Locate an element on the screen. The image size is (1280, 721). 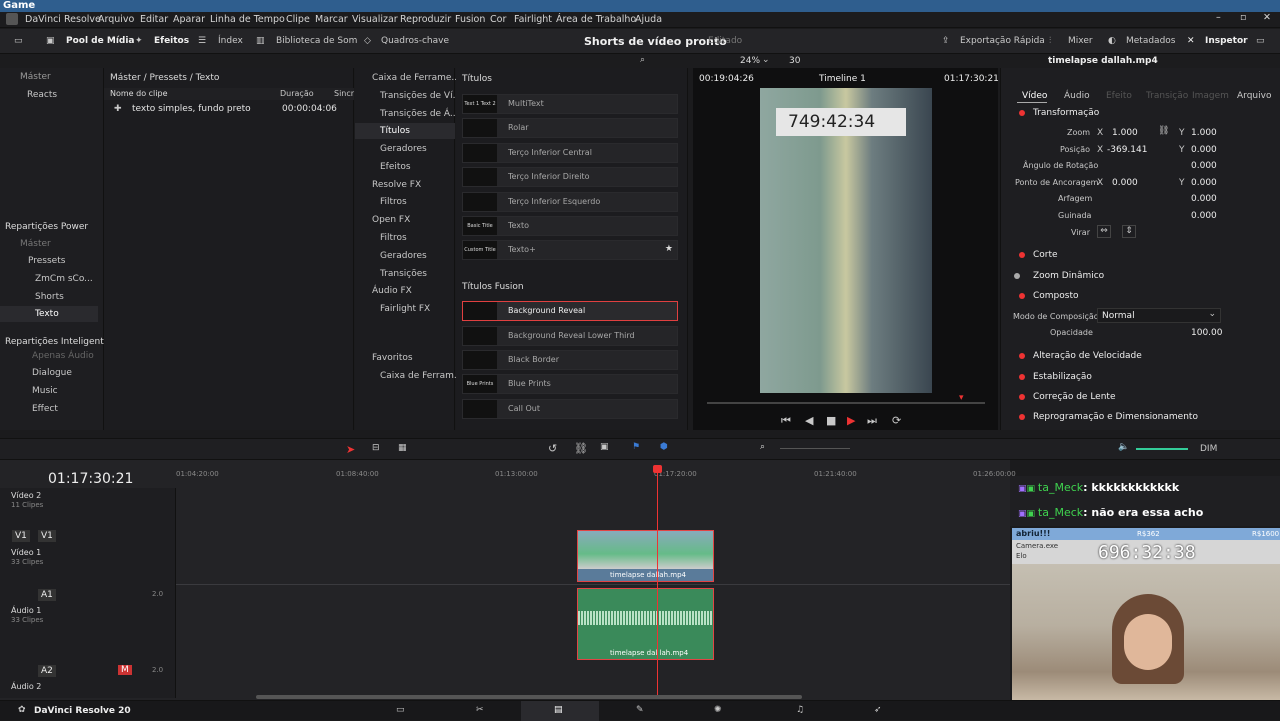
track-a1-tag: A1 is located at coordinates (47, 595).